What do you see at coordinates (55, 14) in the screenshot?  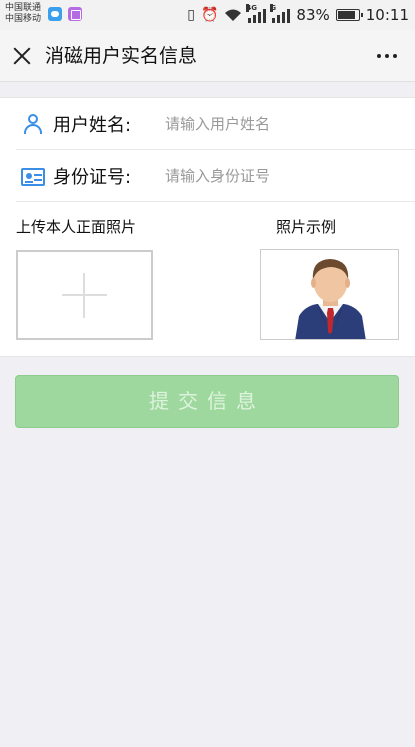 I see `message-app-icon` at bounding box center [55, 14].